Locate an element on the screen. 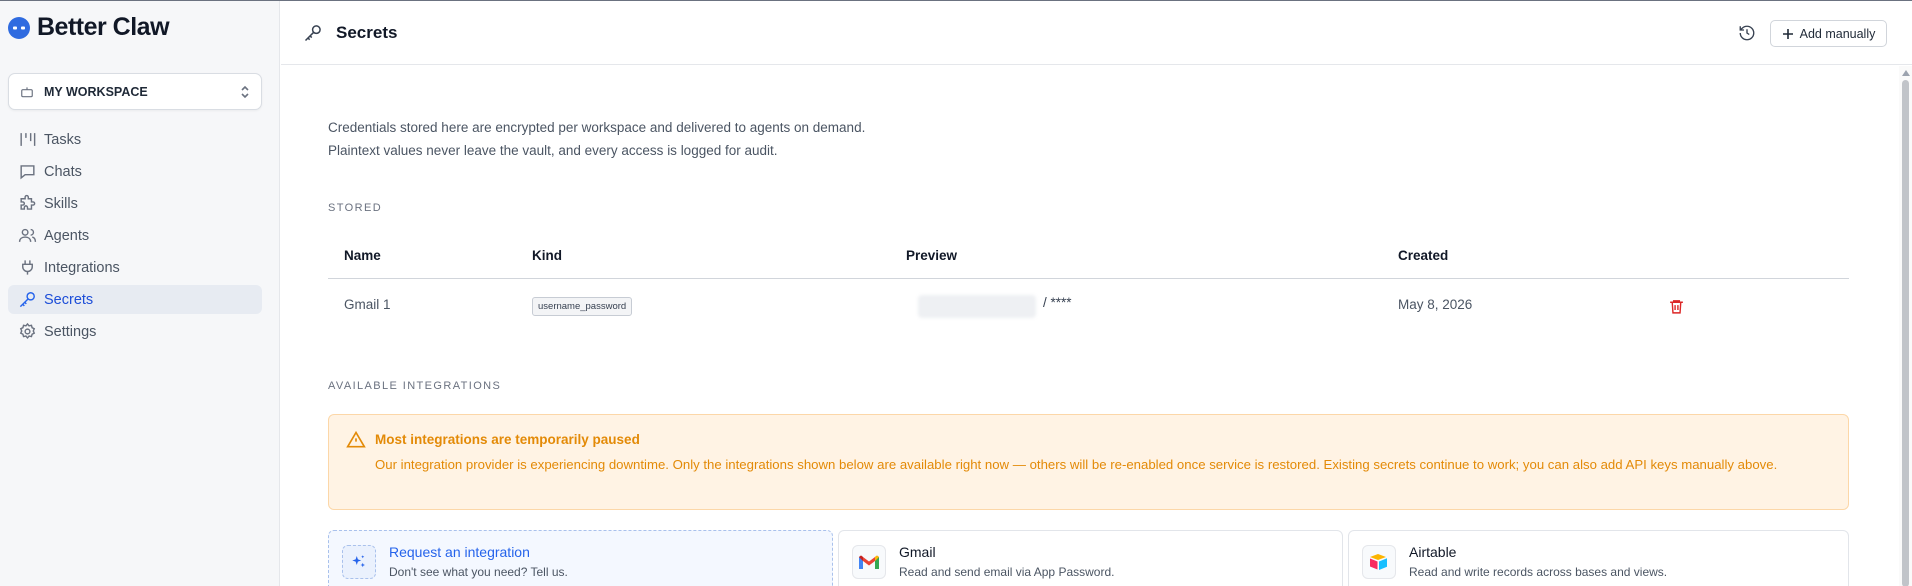  page-title: Secrets is located at coordinates (367, 32).